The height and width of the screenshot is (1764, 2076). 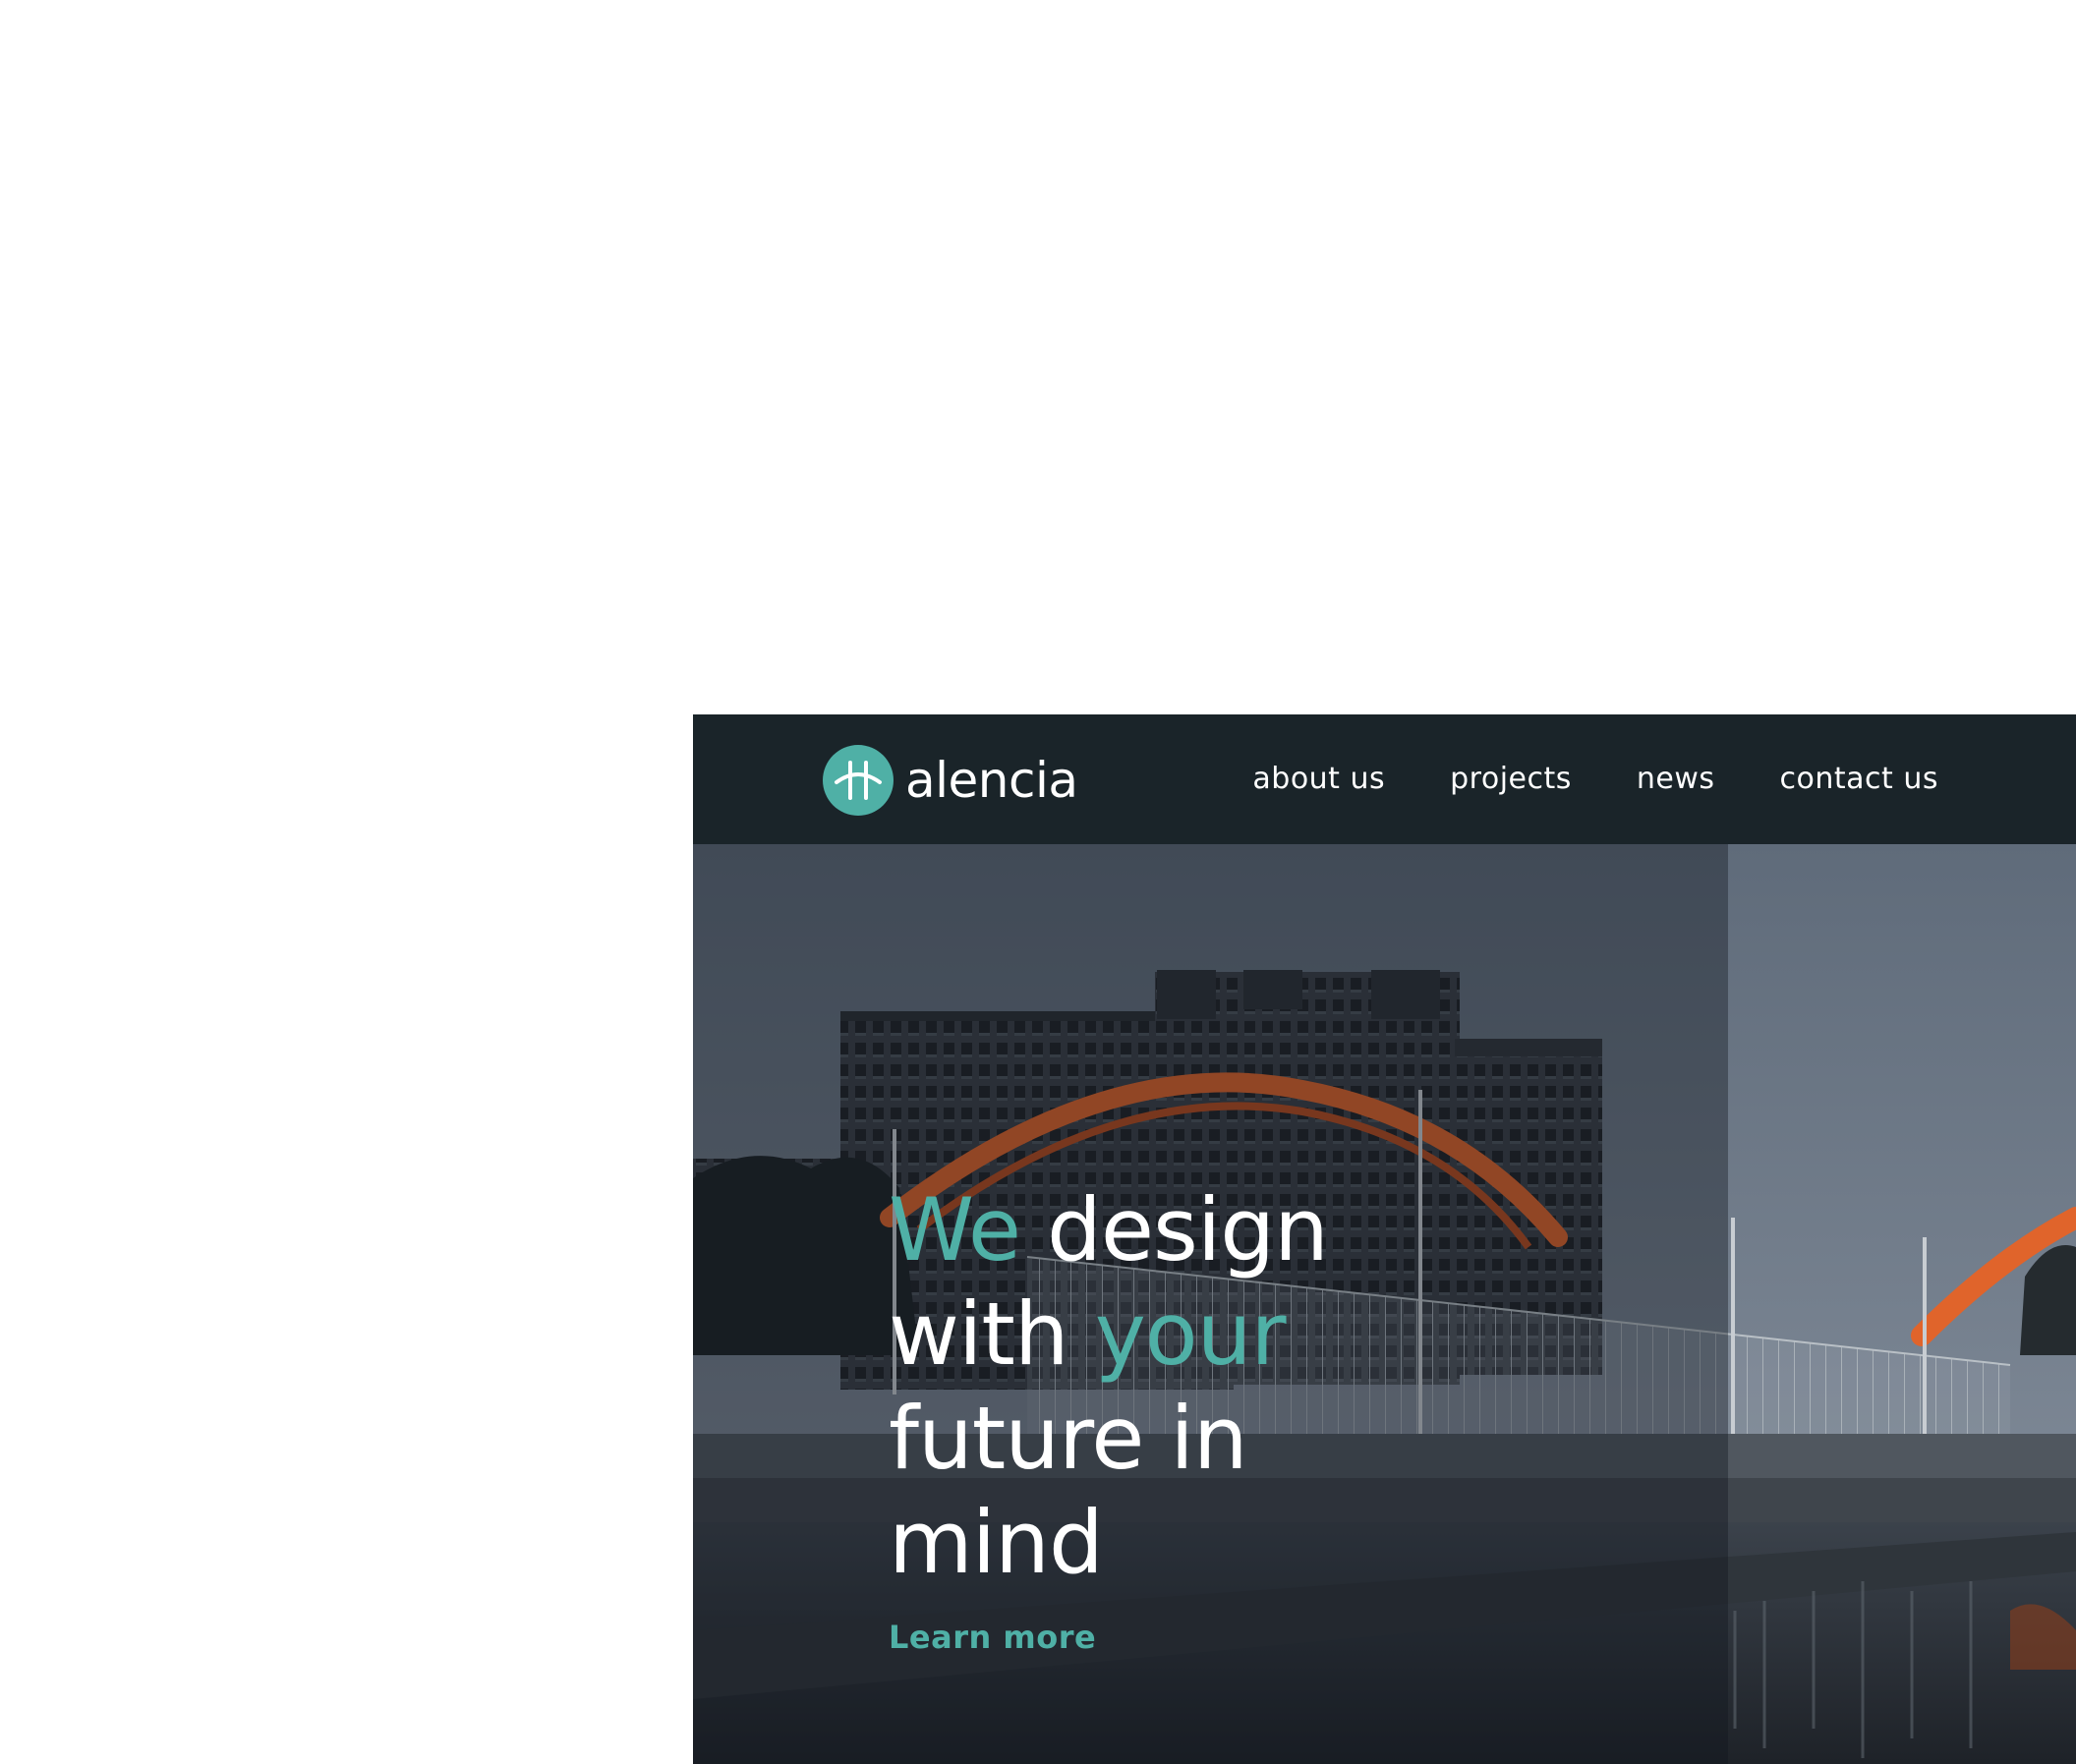 I want to click on alencia-logo-icon, so click(x=858, y=780).